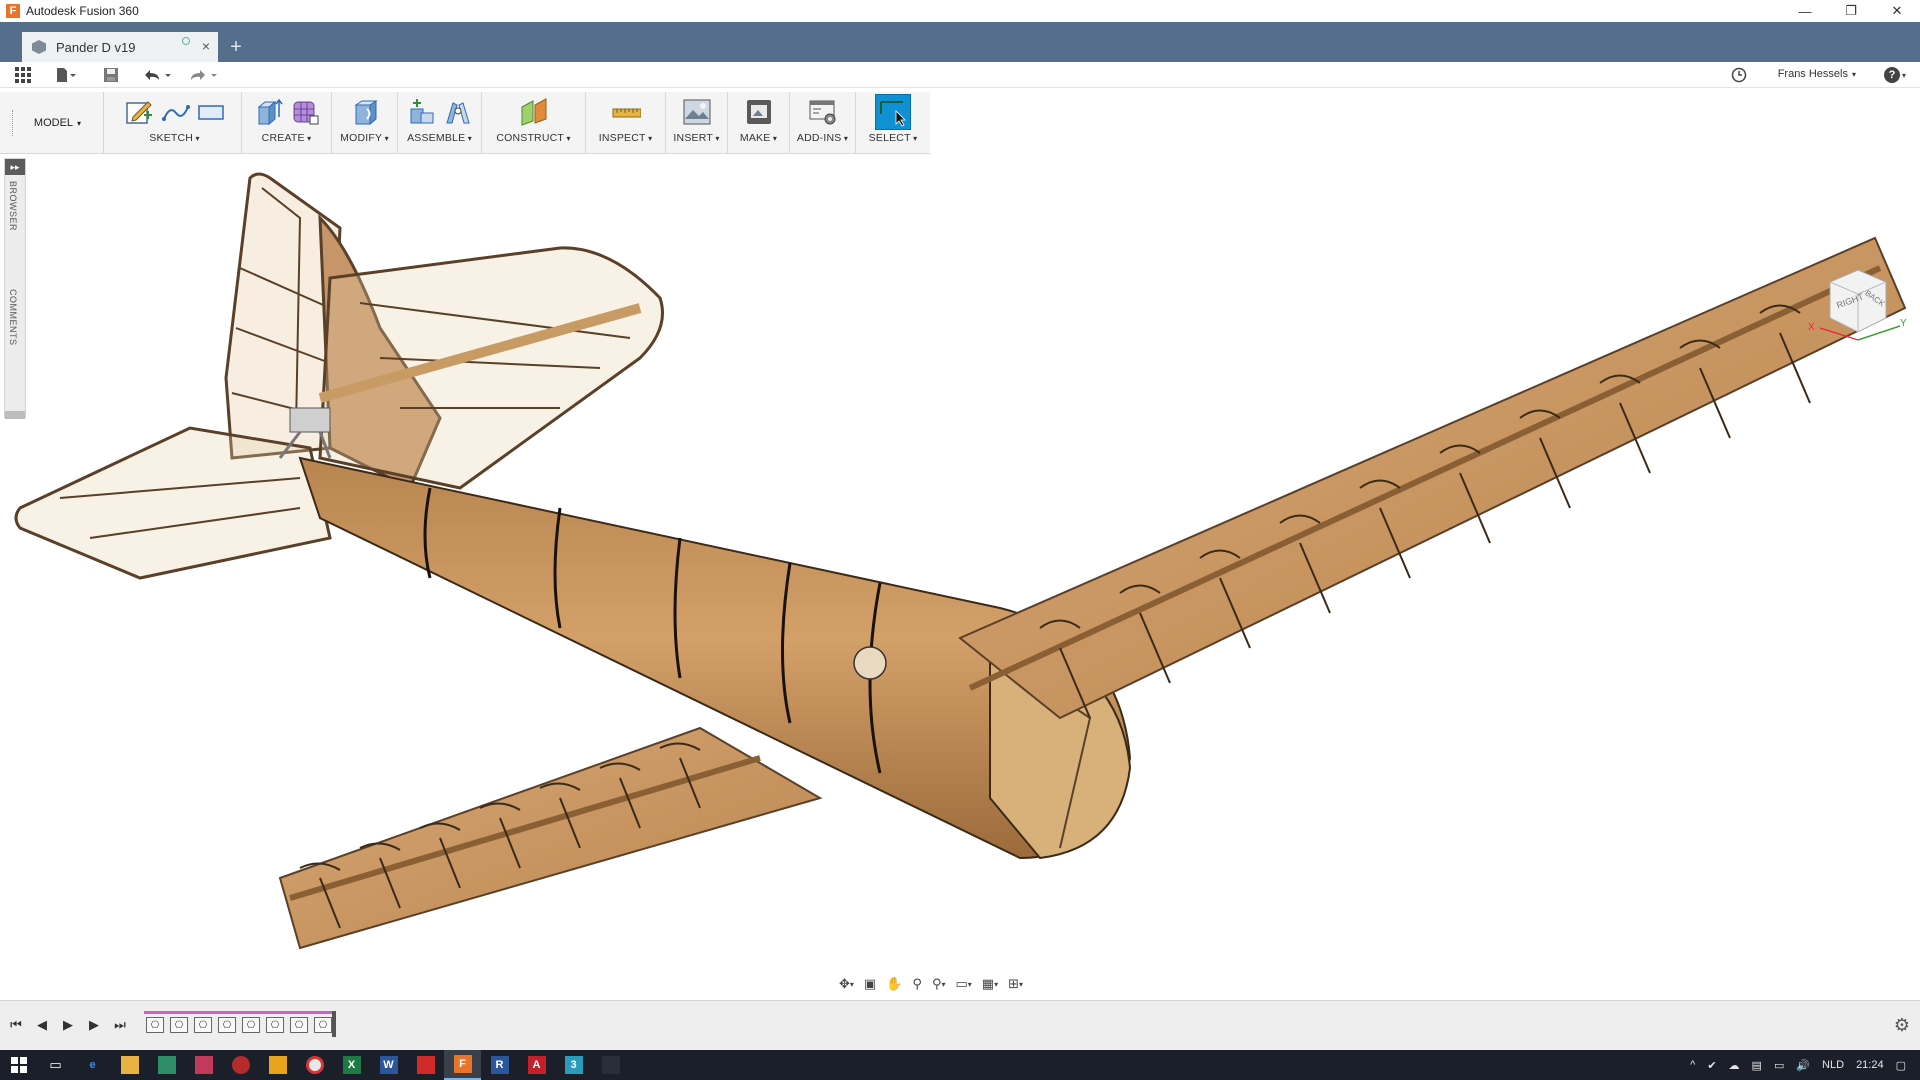  What do you see at coordinates (1779, 1065) in the screenshot?
I see `network-icon: ▭` at bounding box center [1779, 1065].